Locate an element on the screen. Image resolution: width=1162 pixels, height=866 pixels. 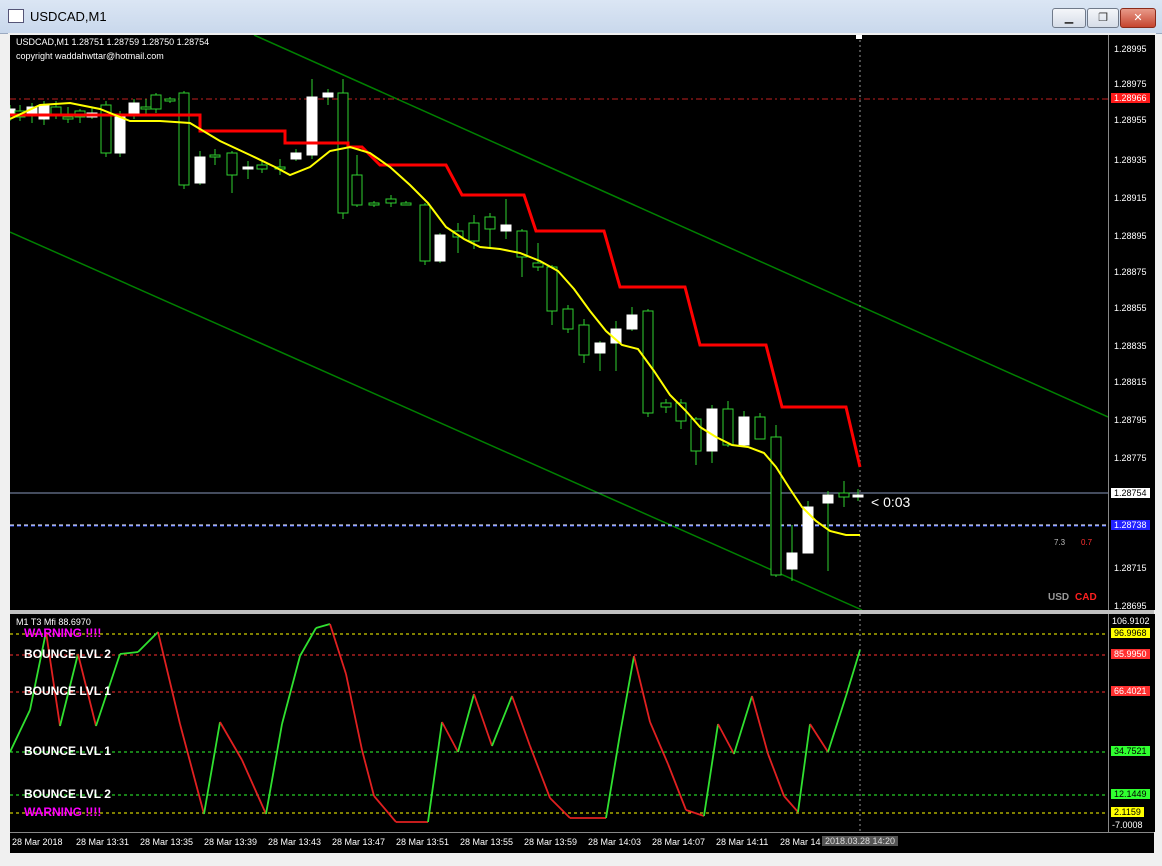
time-tick: 28 Mar 14:11 is located at coordinates (742, 842).